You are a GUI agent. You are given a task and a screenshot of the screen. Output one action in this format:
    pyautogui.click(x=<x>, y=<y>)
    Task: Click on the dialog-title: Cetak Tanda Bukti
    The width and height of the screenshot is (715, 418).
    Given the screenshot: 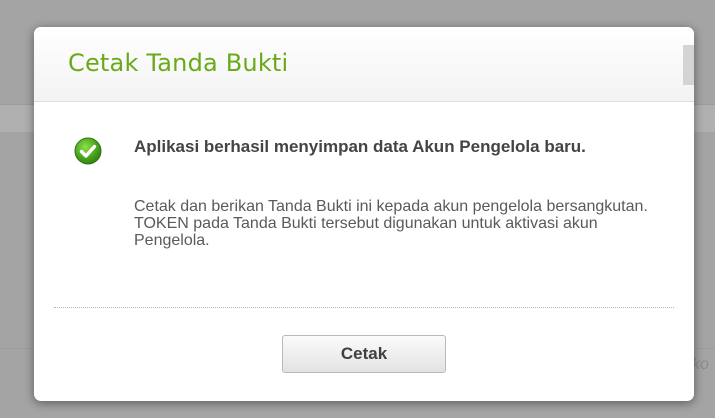 What is the action you would take?
    pyautogui.click(x=178, y=63)
    